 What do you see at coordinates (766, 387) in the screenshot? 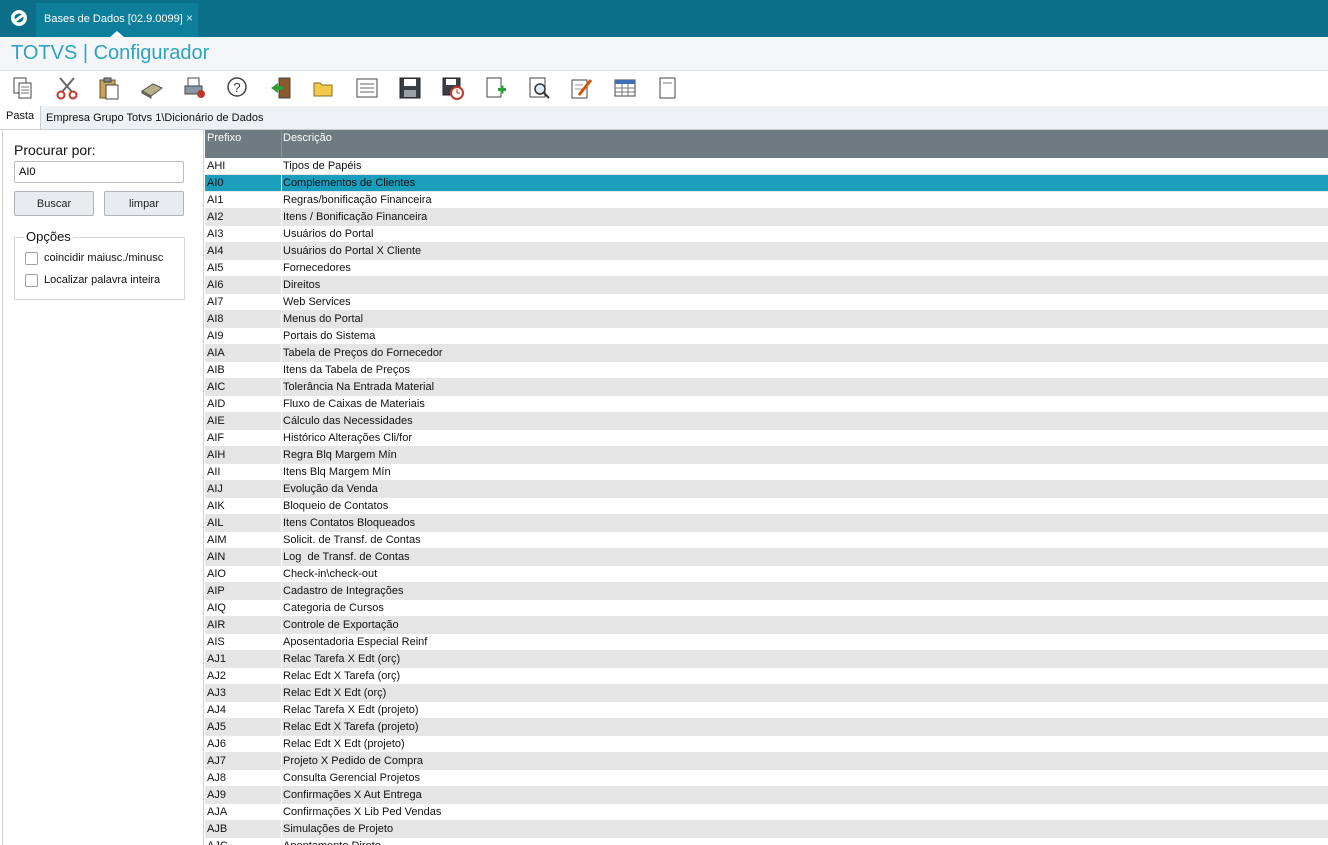
I see `table-row: AIC Tolerância Na Entrada Material` at bounding box center [766, 387].